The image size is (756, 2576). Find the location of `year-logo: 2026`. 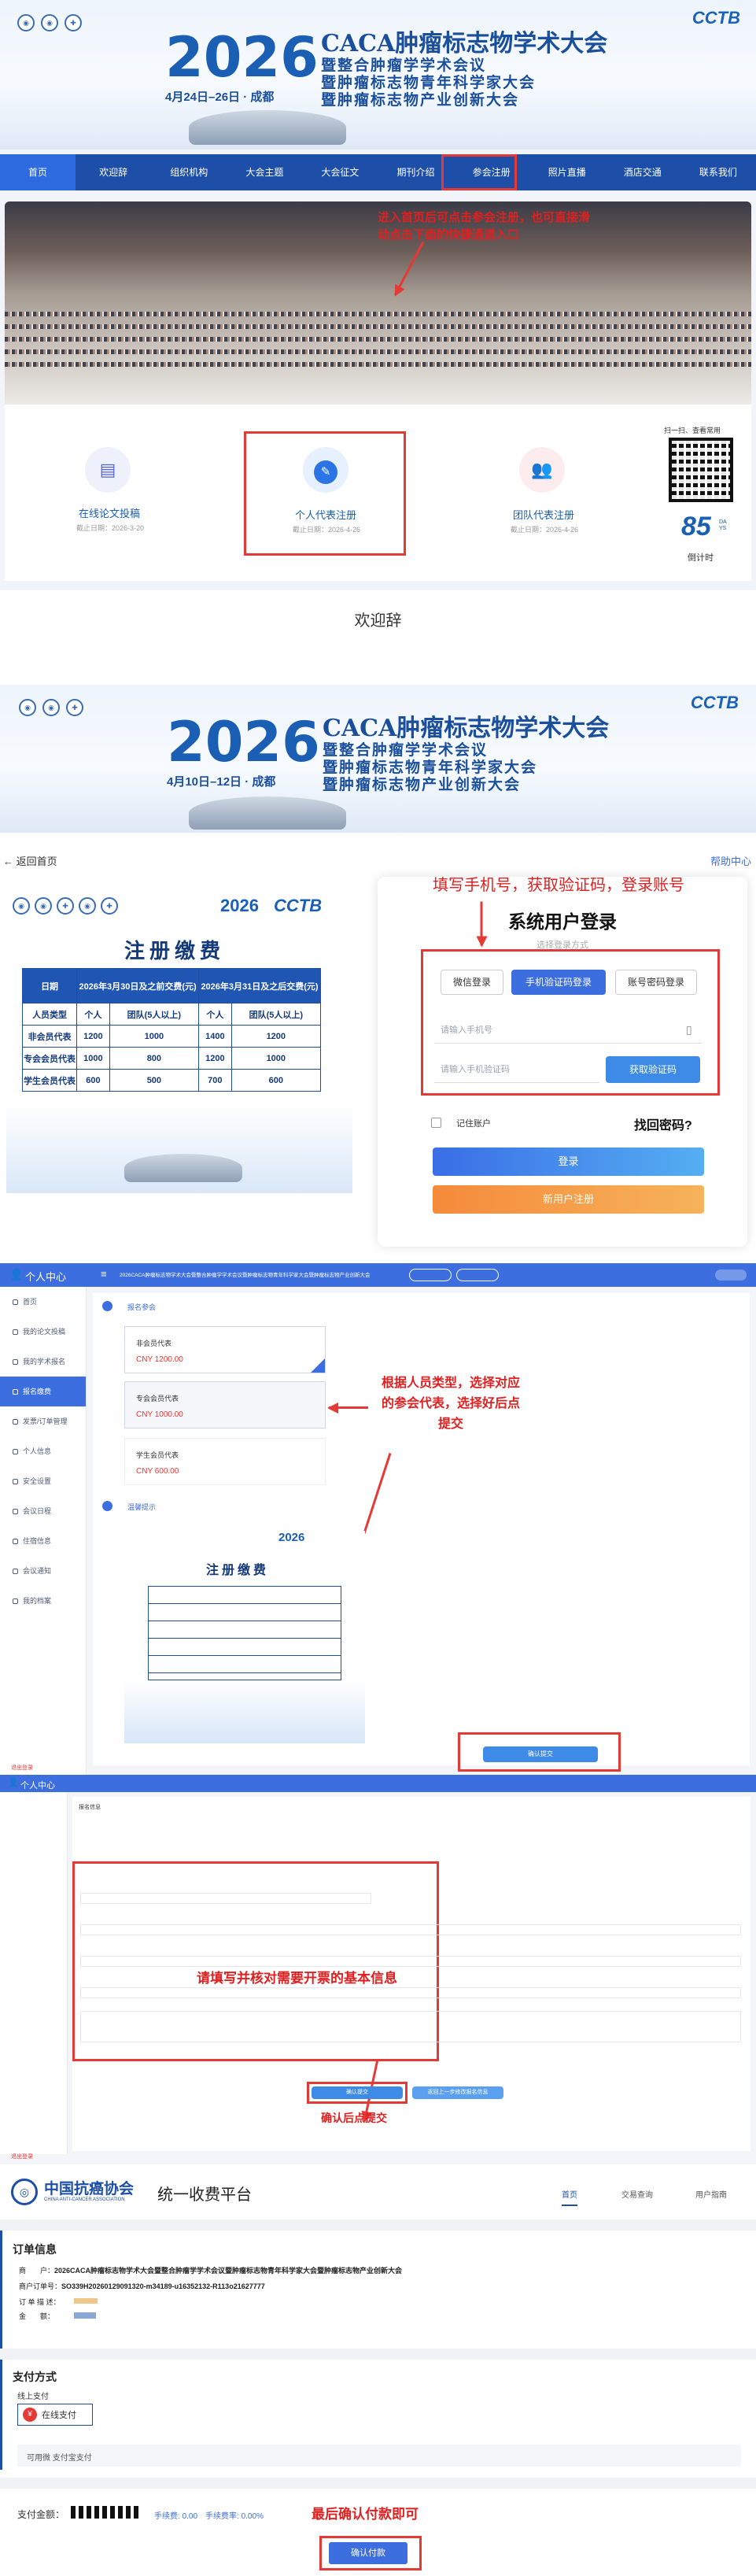

year-logo: 2026 is located at coordinates (291, 1537).